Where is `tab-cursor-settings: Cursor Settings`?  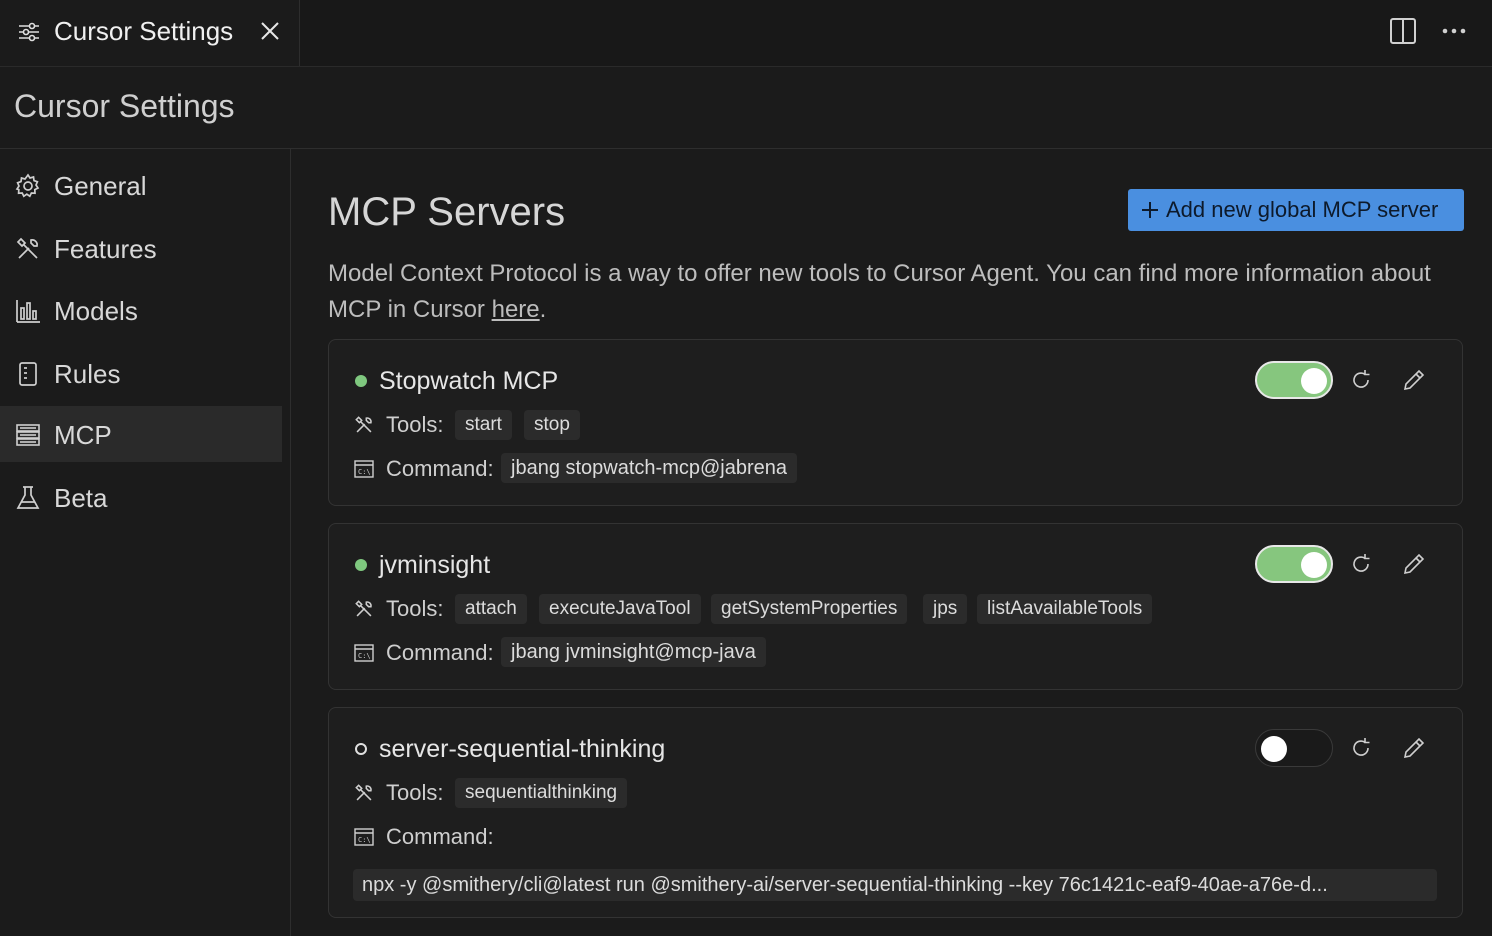 tab-cursor-settings: Cursor Settings is located at coordinates (150, 33).